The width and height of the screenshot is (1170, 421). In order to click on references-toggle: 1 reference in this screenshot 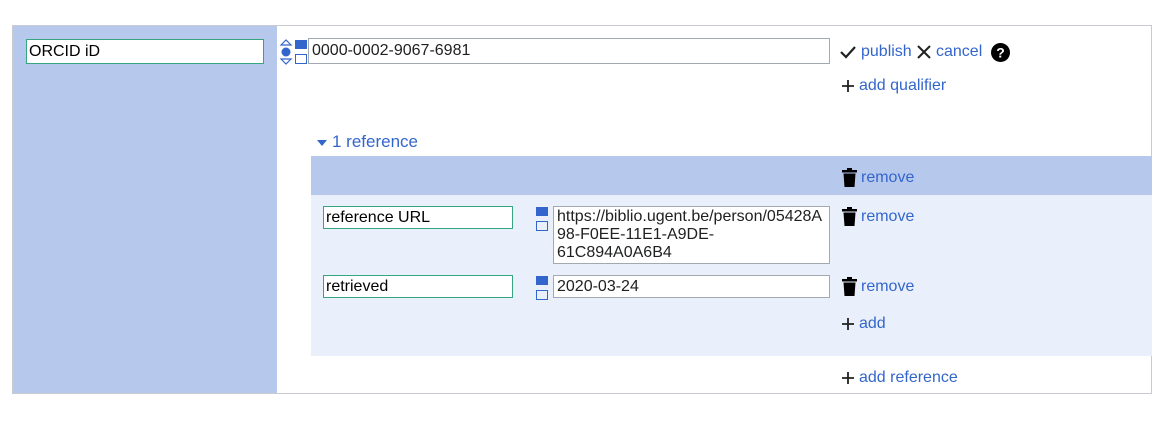, I will do `click(367, 142)`.